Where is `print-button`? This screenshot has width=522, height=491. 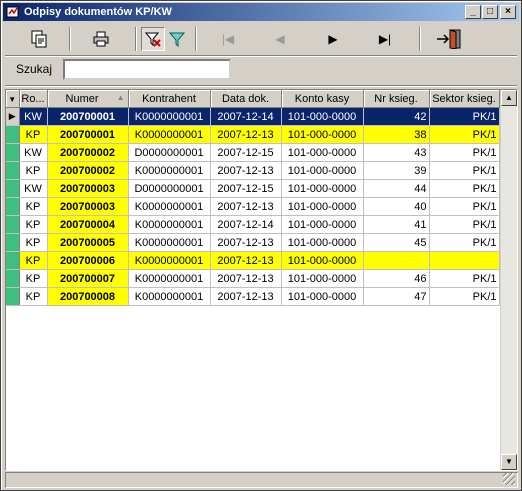
print-button is located at coordinates (101, 39).